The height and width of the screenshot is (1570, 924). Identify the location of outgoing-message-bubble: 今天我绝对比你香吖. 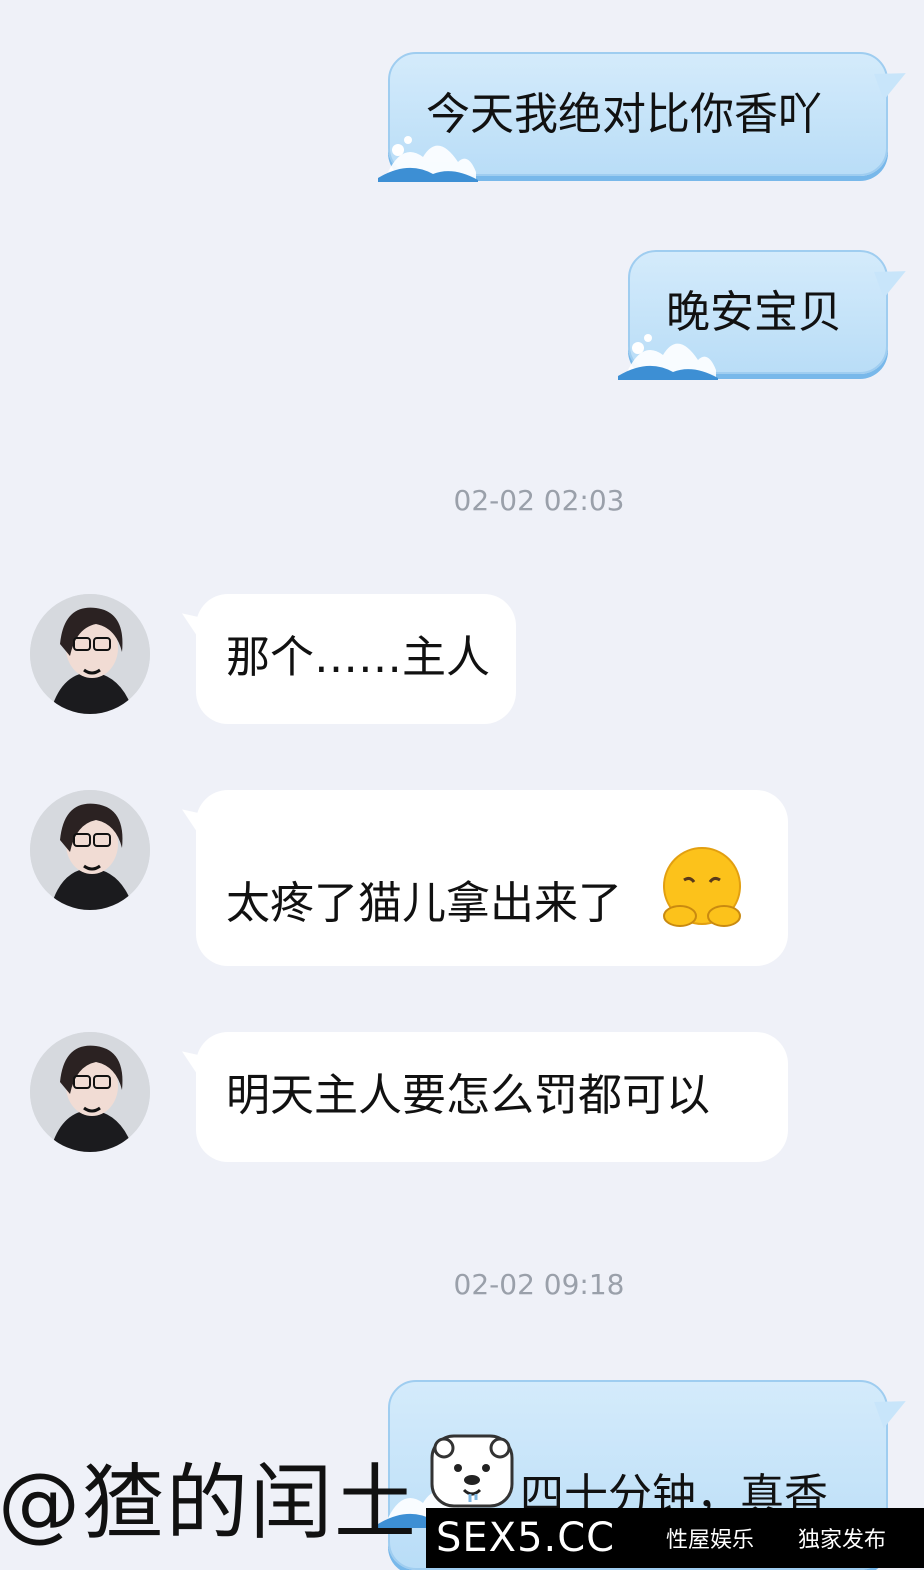
(633, 117).